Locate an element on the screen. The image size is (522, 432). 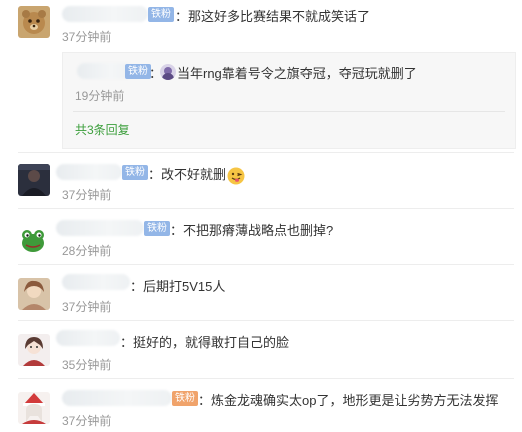
comment-text: ：不把那瘠薄战略点也删掉? is located at coordinates (252, 230).